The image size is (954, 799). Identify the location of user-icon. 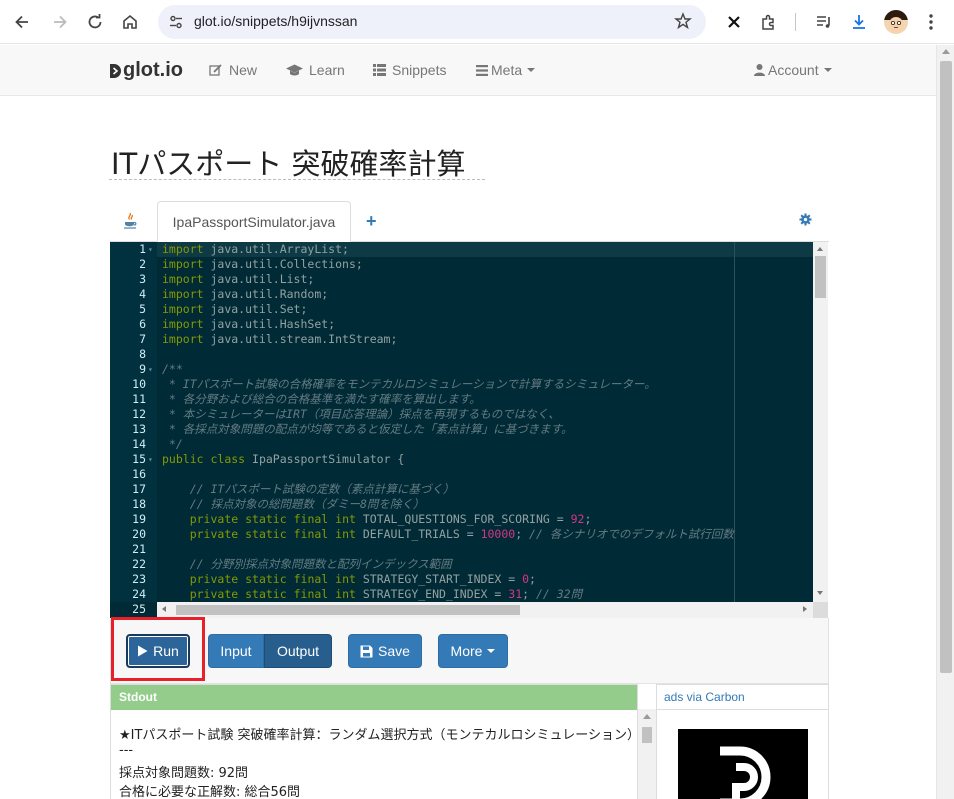
(759, 70).